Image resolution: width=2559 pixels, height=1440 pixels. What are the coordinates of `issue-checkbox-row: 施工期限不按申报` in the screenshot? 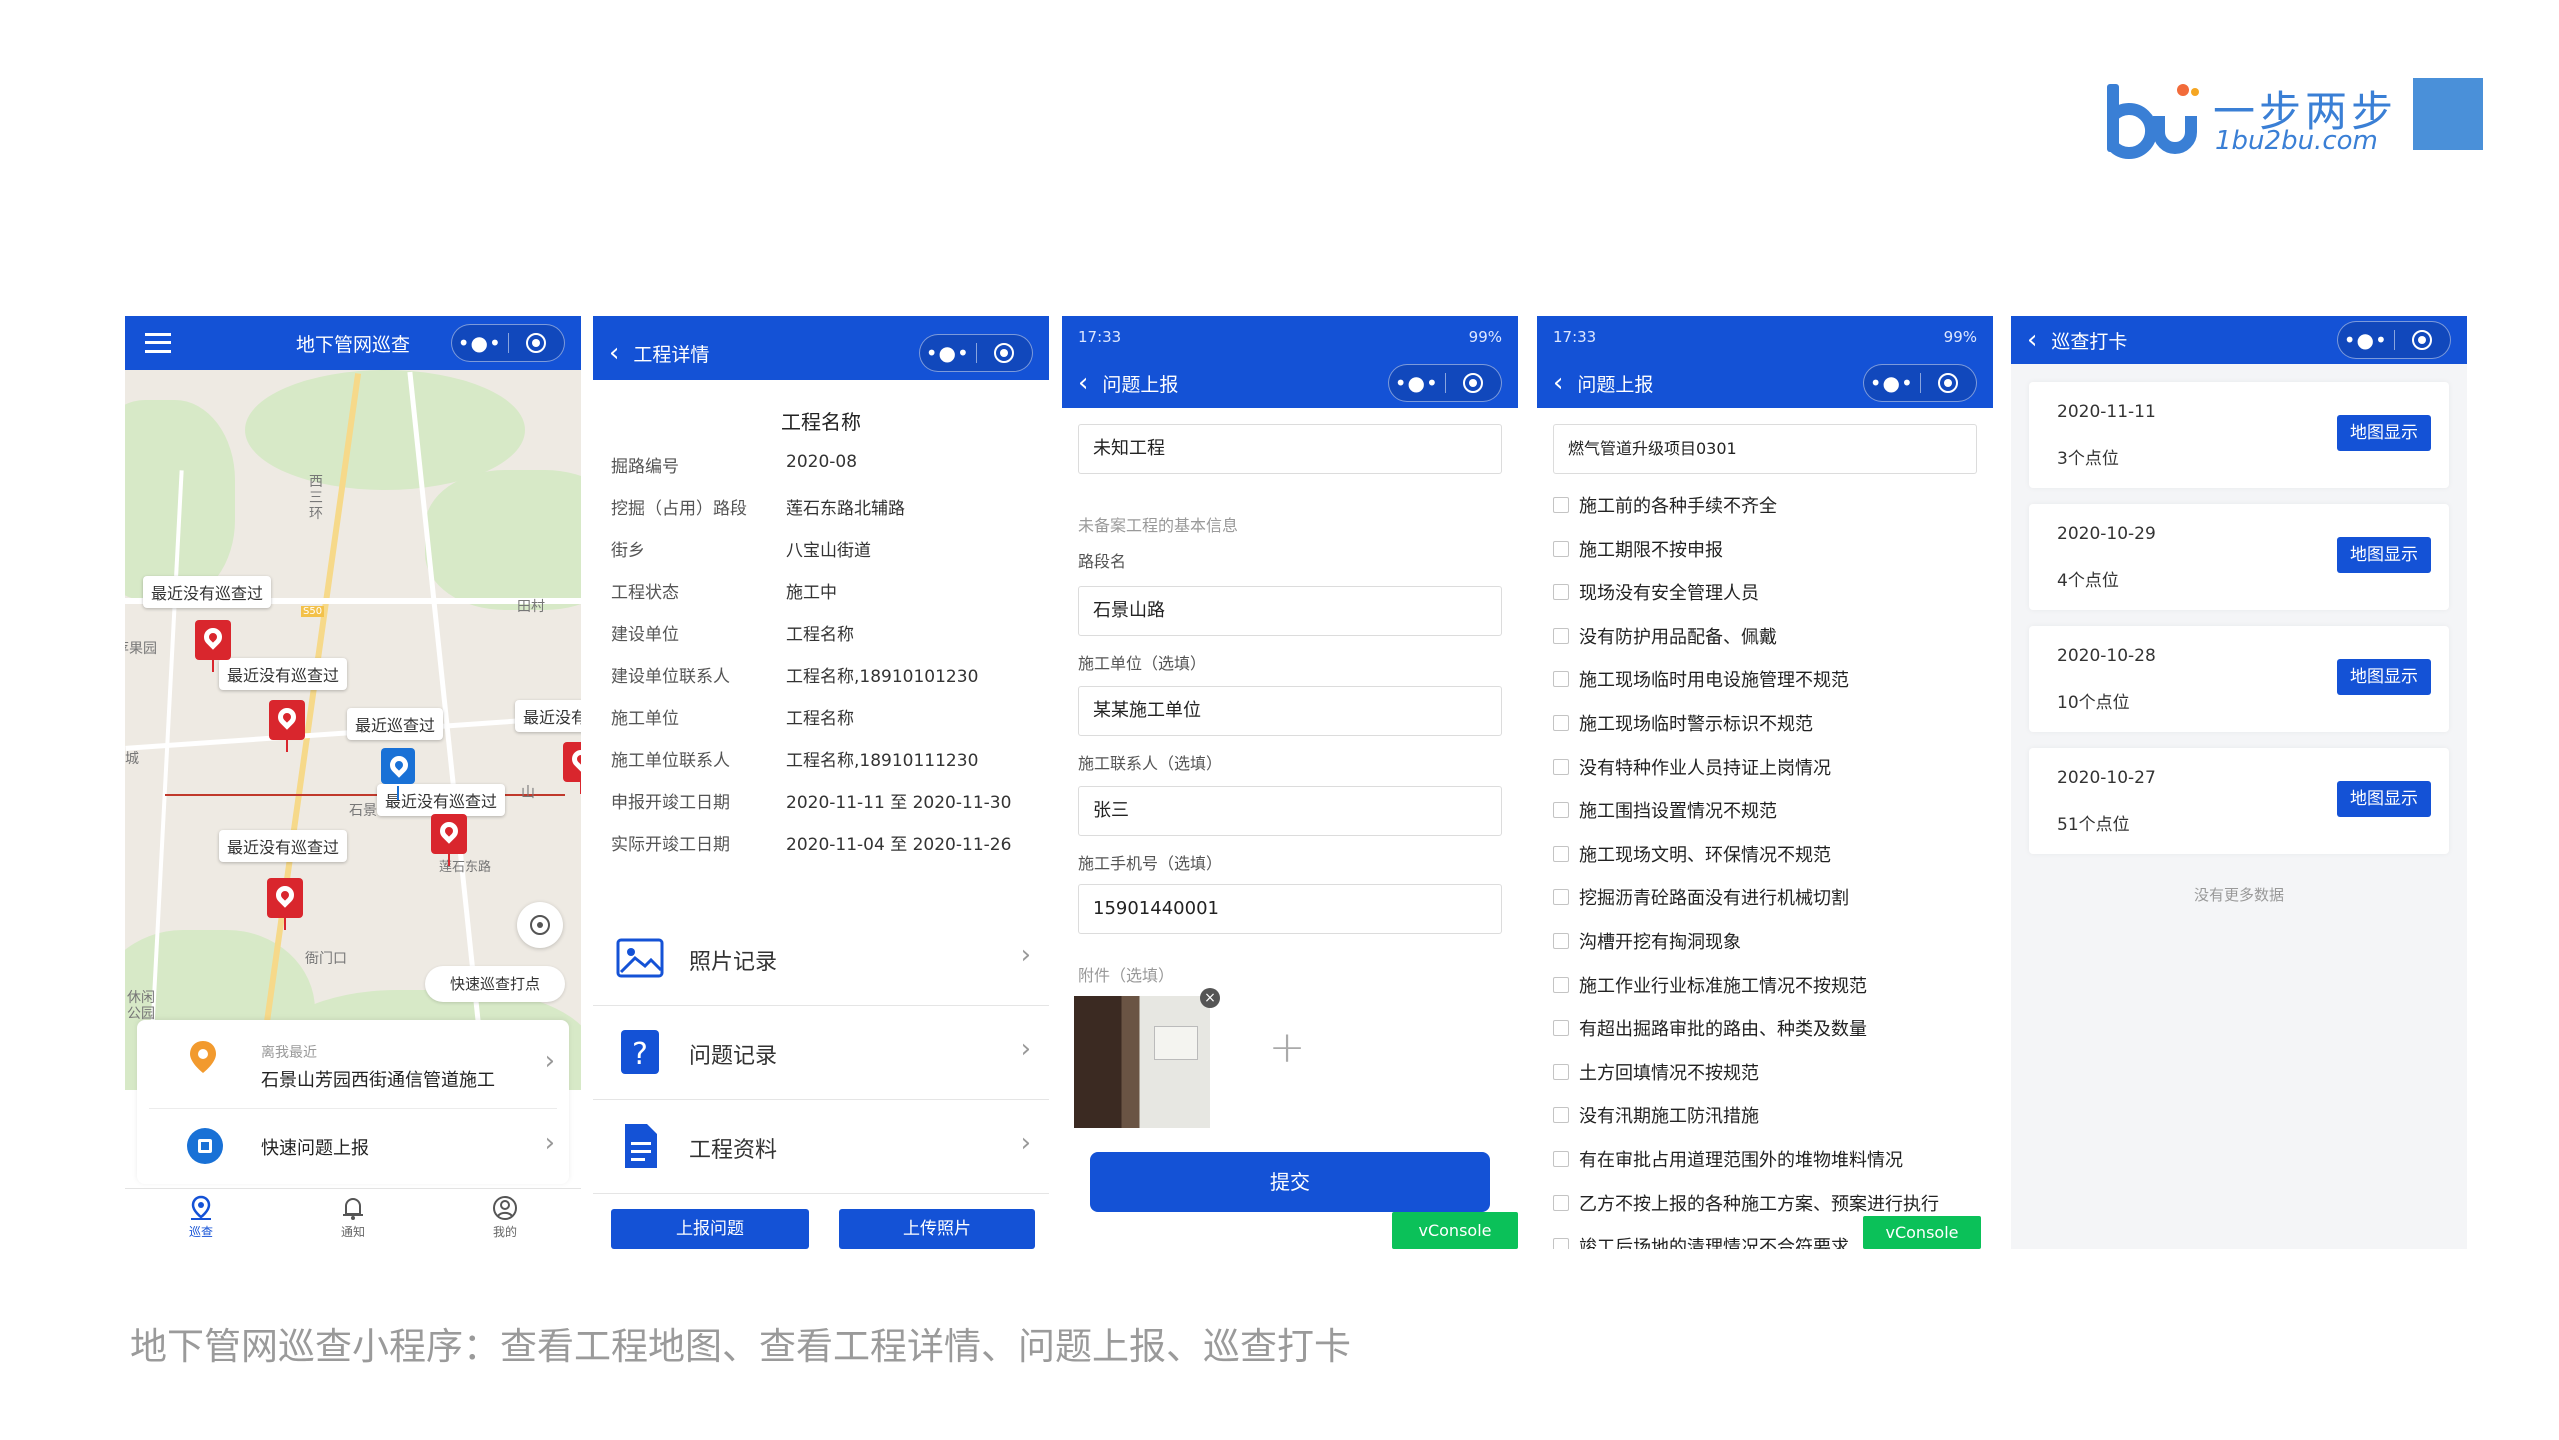 It's located at (1638, 549).